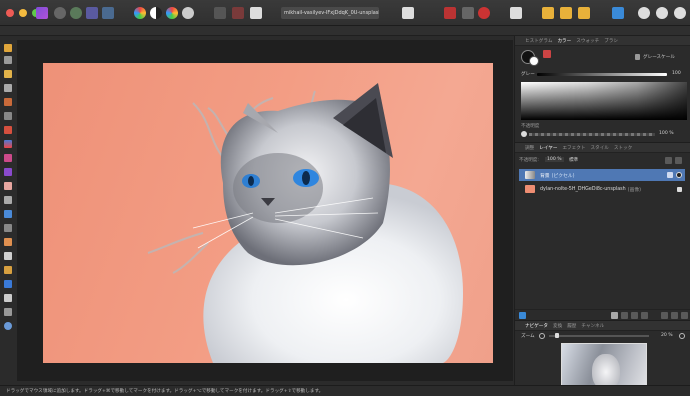 This screenshot has height=396, width=690. What do you see at coordinates (172, 13) in the screenshot?
I see `auto-levels-icon` at bounding box center [172, 13].